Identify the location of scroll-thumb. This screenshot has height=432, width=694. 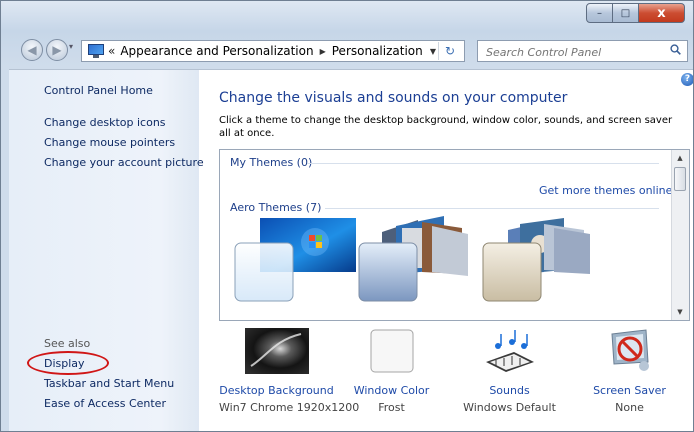
(680, 179).